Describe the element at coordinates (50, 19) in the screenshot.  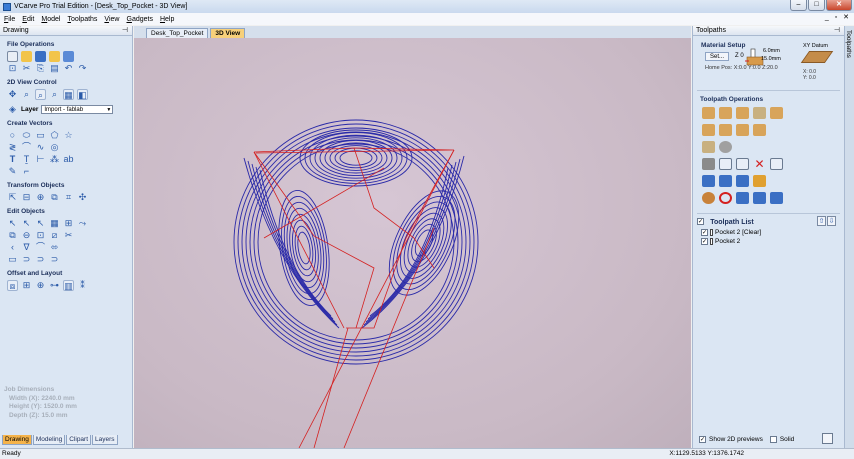
I see `menu-item: Model` at that location.